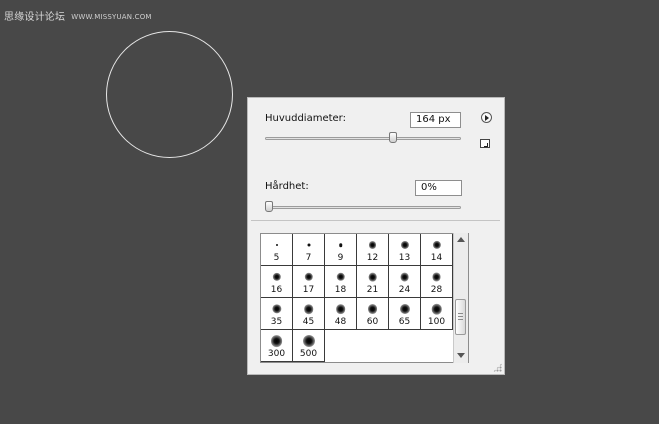 Image resolution: width=659 pixels, height=424 pixels. What do you see at coordinates (404, 258) in the screenshot?
I see `brush-size-label: 13` at bounding box center [404, 258].